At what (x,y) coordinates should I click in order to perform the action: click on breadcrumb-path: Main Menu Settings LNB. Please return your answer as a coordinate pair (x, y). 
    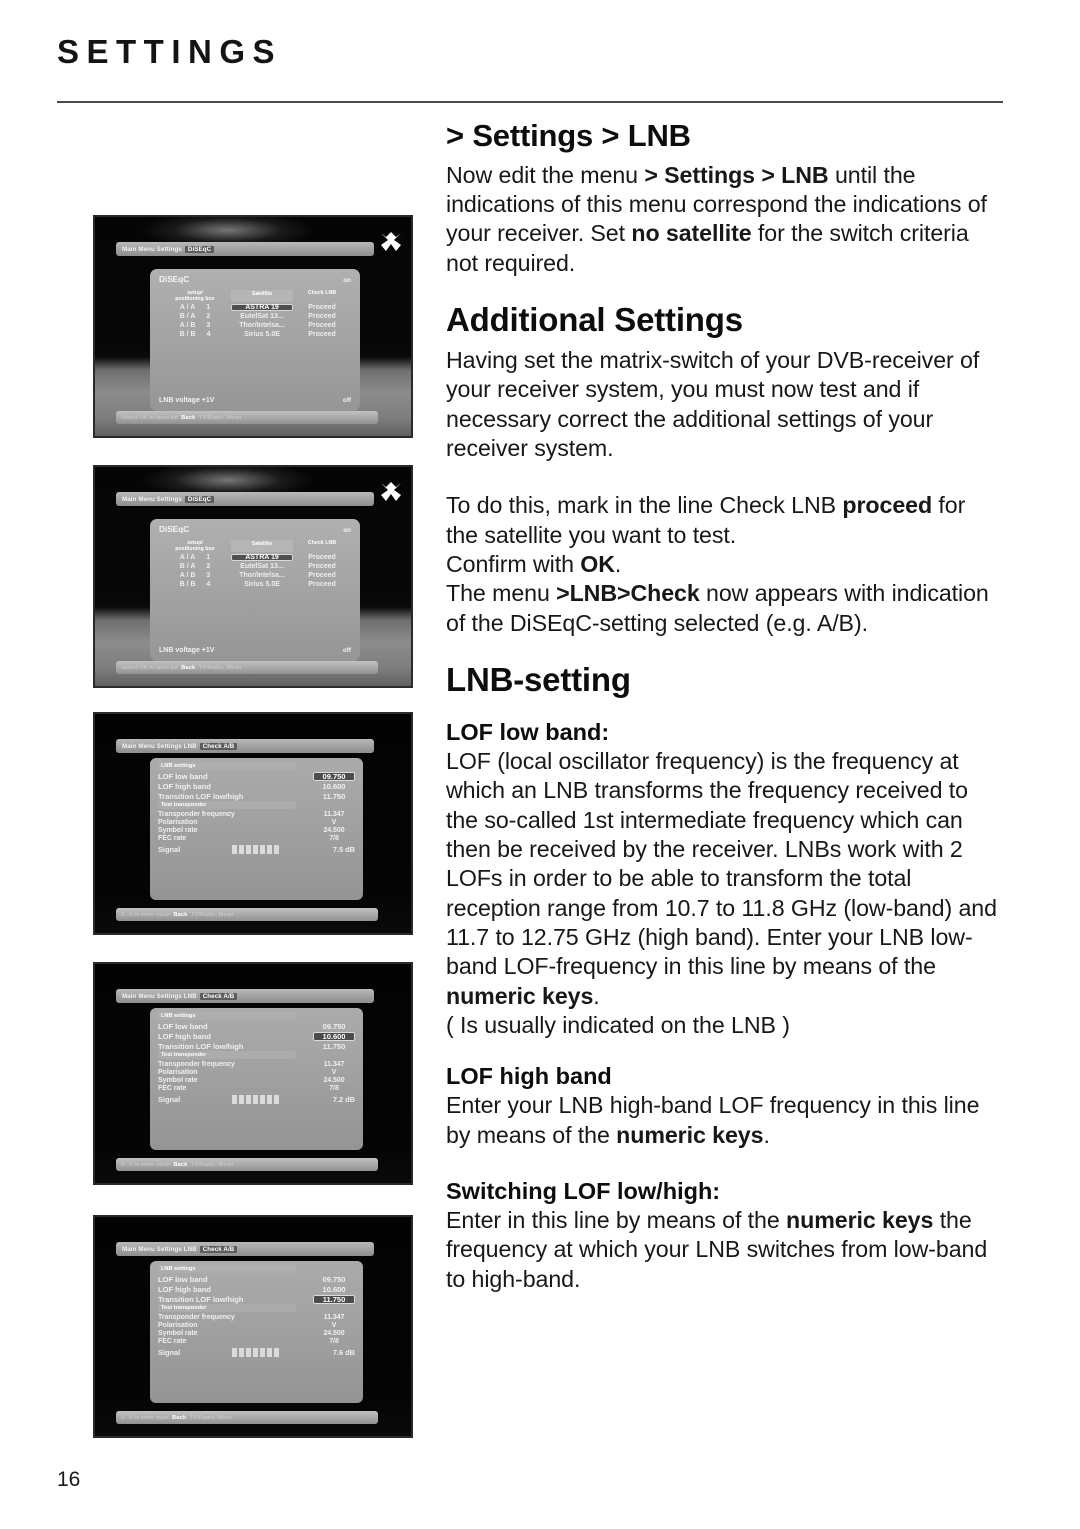
    Looking at the image, I should click on (159, 746).